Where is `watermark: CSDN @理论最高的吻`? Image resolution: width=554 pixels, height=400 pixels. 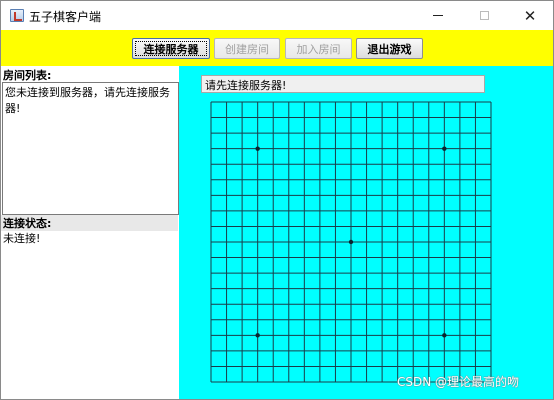
watermark: CSDN @理论最高的吻 is located at coordinates (458, 382).